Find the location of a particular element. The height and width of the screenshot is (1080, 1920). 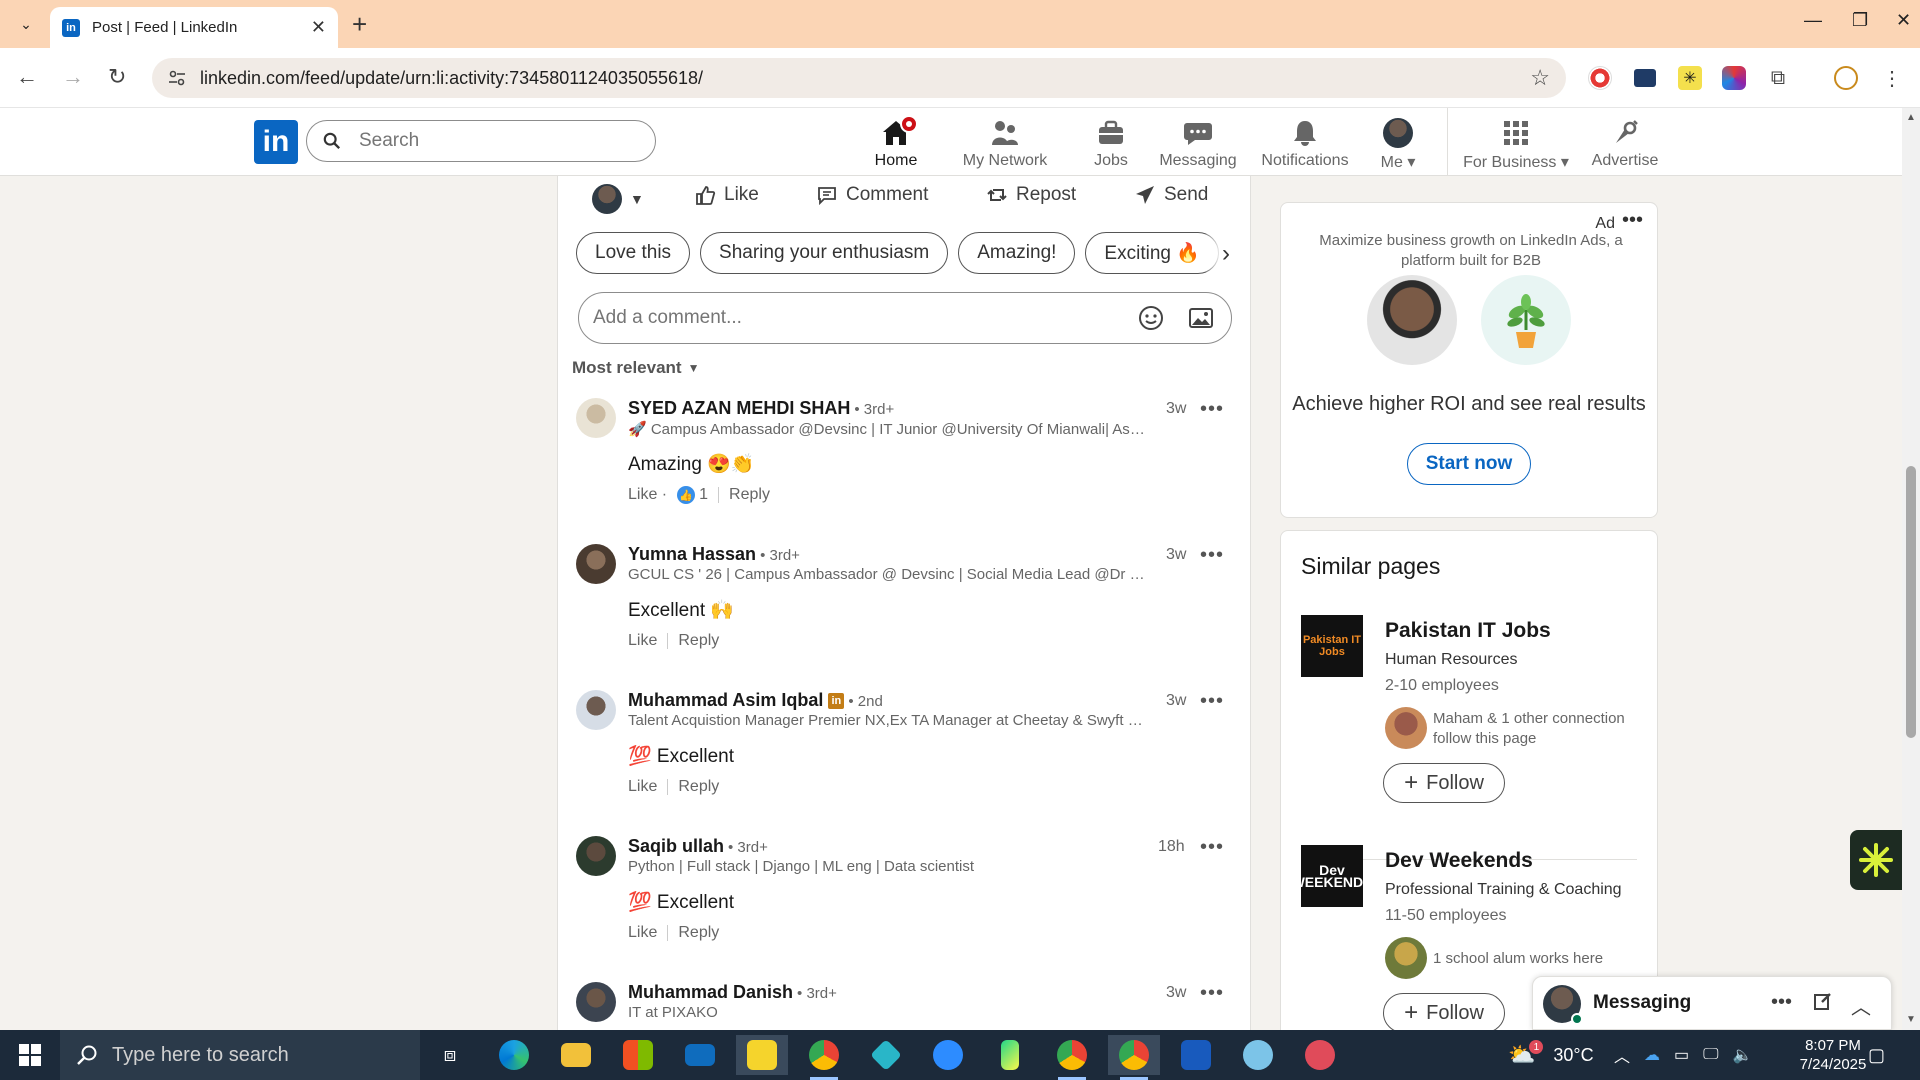

store-icon is located at coordinates (638, 1055).